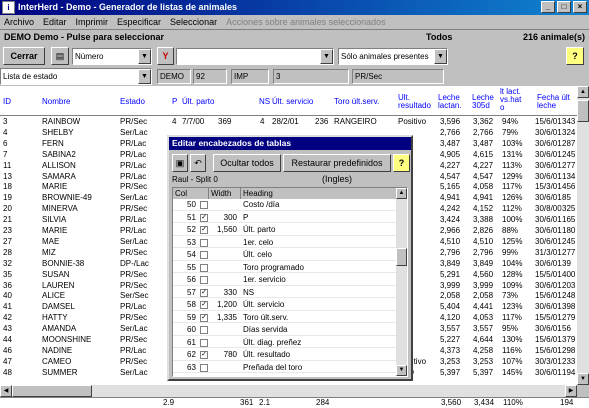 The height and width of the screenshot is (408, 589). I want to click on heading-text: Últ. resultado, so click(266, 355).